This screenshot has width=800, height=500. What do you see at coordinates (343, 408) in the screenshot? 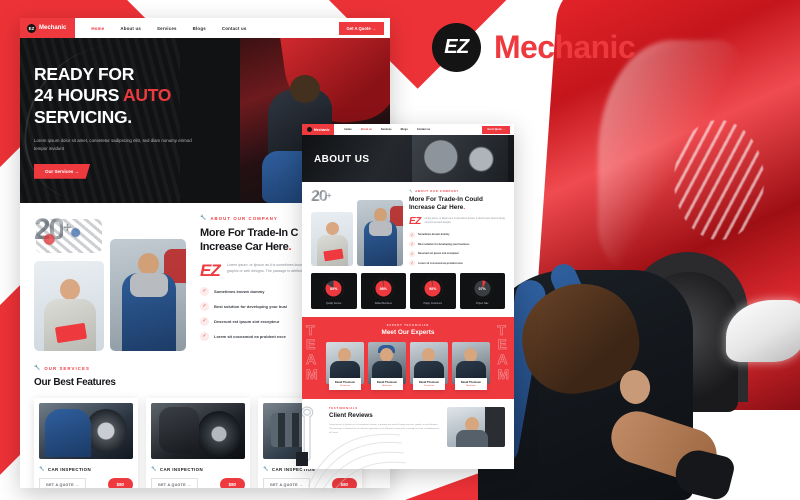
I see `reviews-eyebrow: Testimonials` at bounding box center [343, 408].